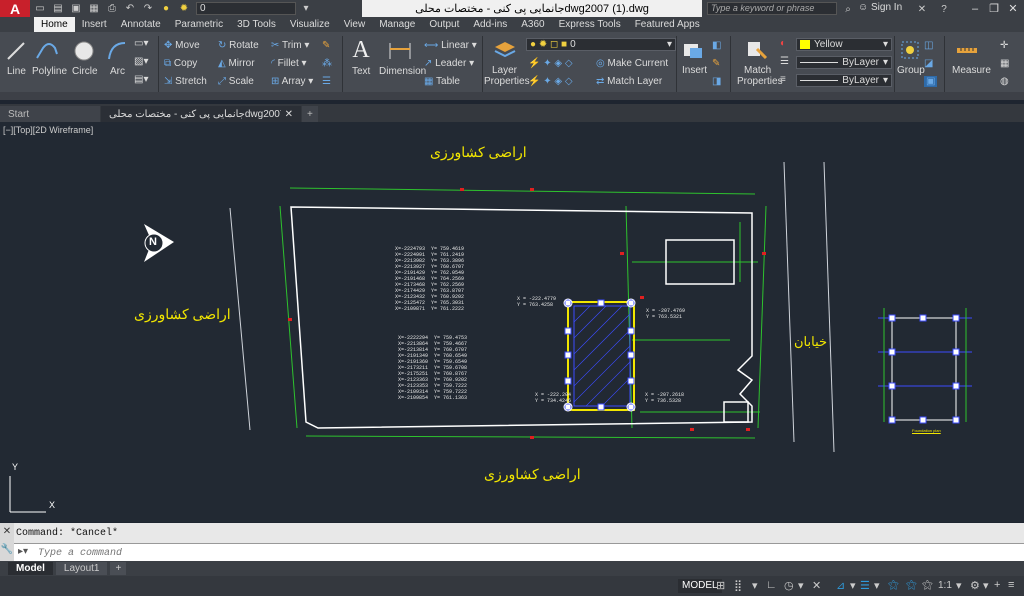  I want to click on print-icon: ⎙, so click(112, 9).